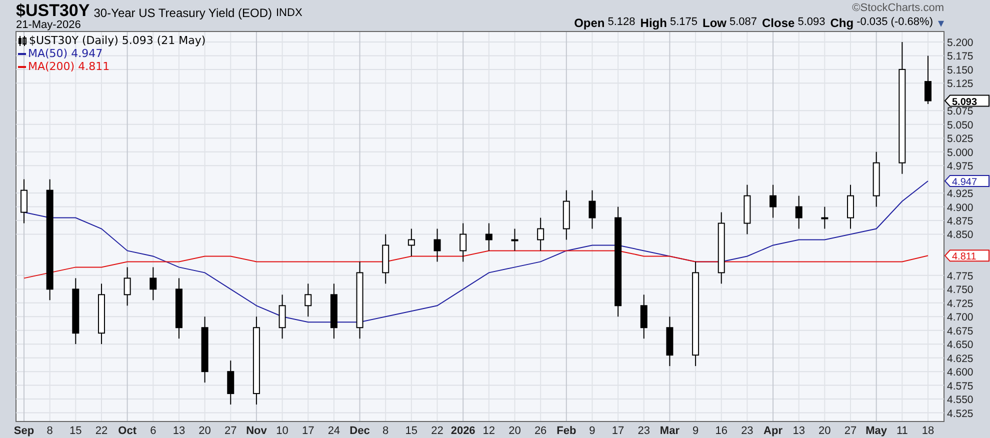 This screenshot has width=990, height=438. What do you see at coordinates (127, 431) in the screenshot?
I see `axis-label: Oct` at bounding box center [127, 431].